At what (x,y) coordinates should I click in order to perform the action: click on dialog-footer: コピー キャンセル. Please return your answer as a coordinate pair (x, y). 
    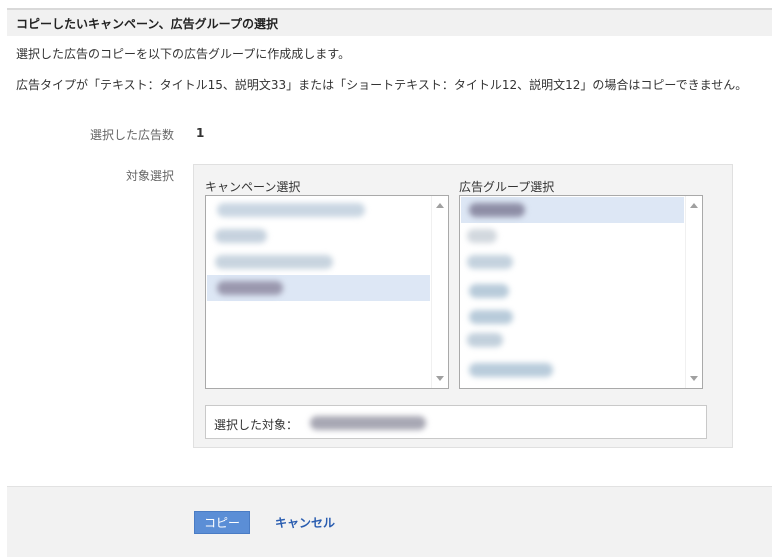
    Looking at the image, I should click on (389, 521).